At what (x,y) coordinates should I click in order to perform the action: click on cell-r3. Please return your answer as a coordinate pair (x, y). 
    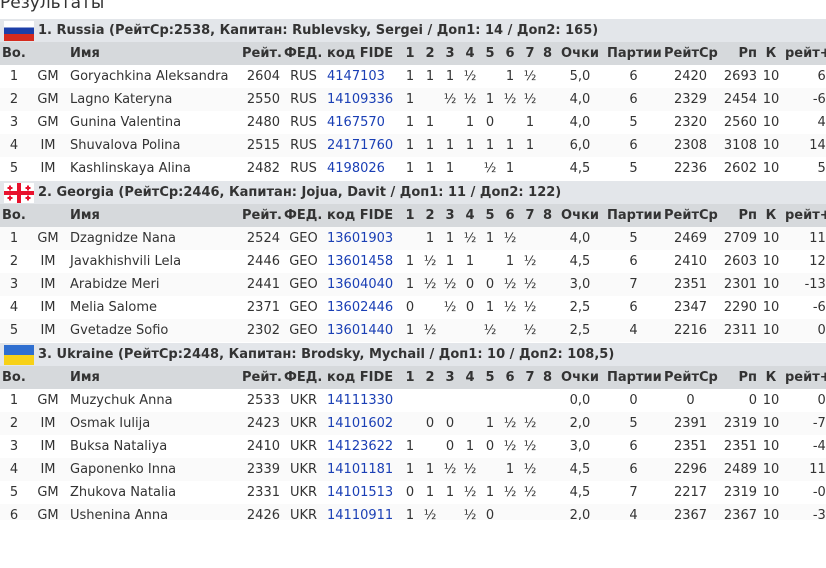
    Looking at the image, I should click on (450, 331).